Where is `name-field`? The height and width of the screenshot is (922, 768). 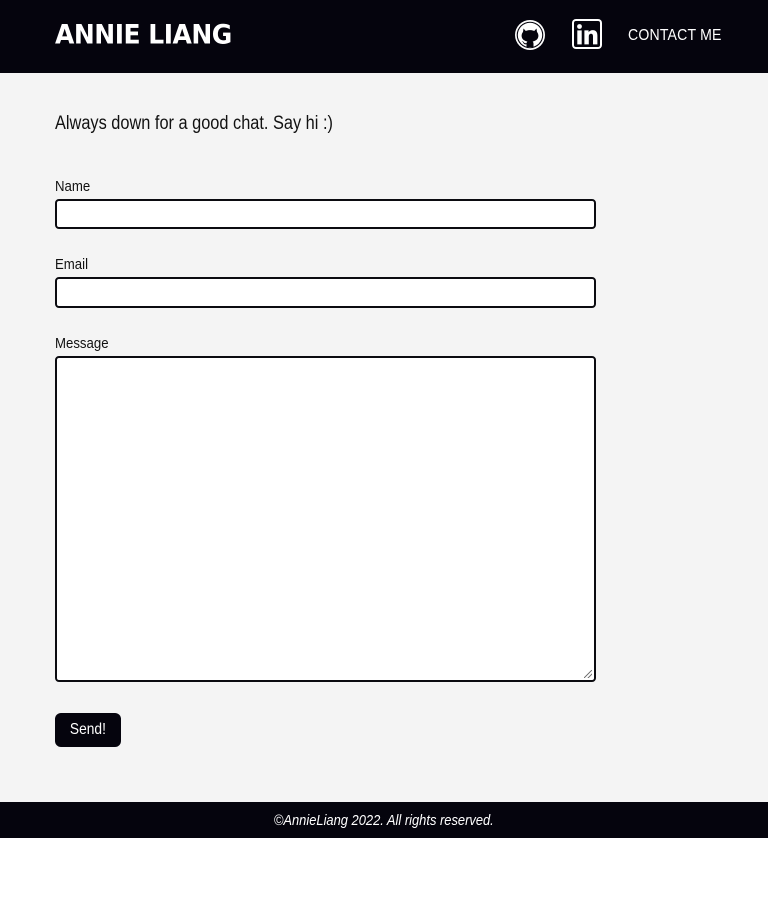
name-field is located at coordinates (325, 214).